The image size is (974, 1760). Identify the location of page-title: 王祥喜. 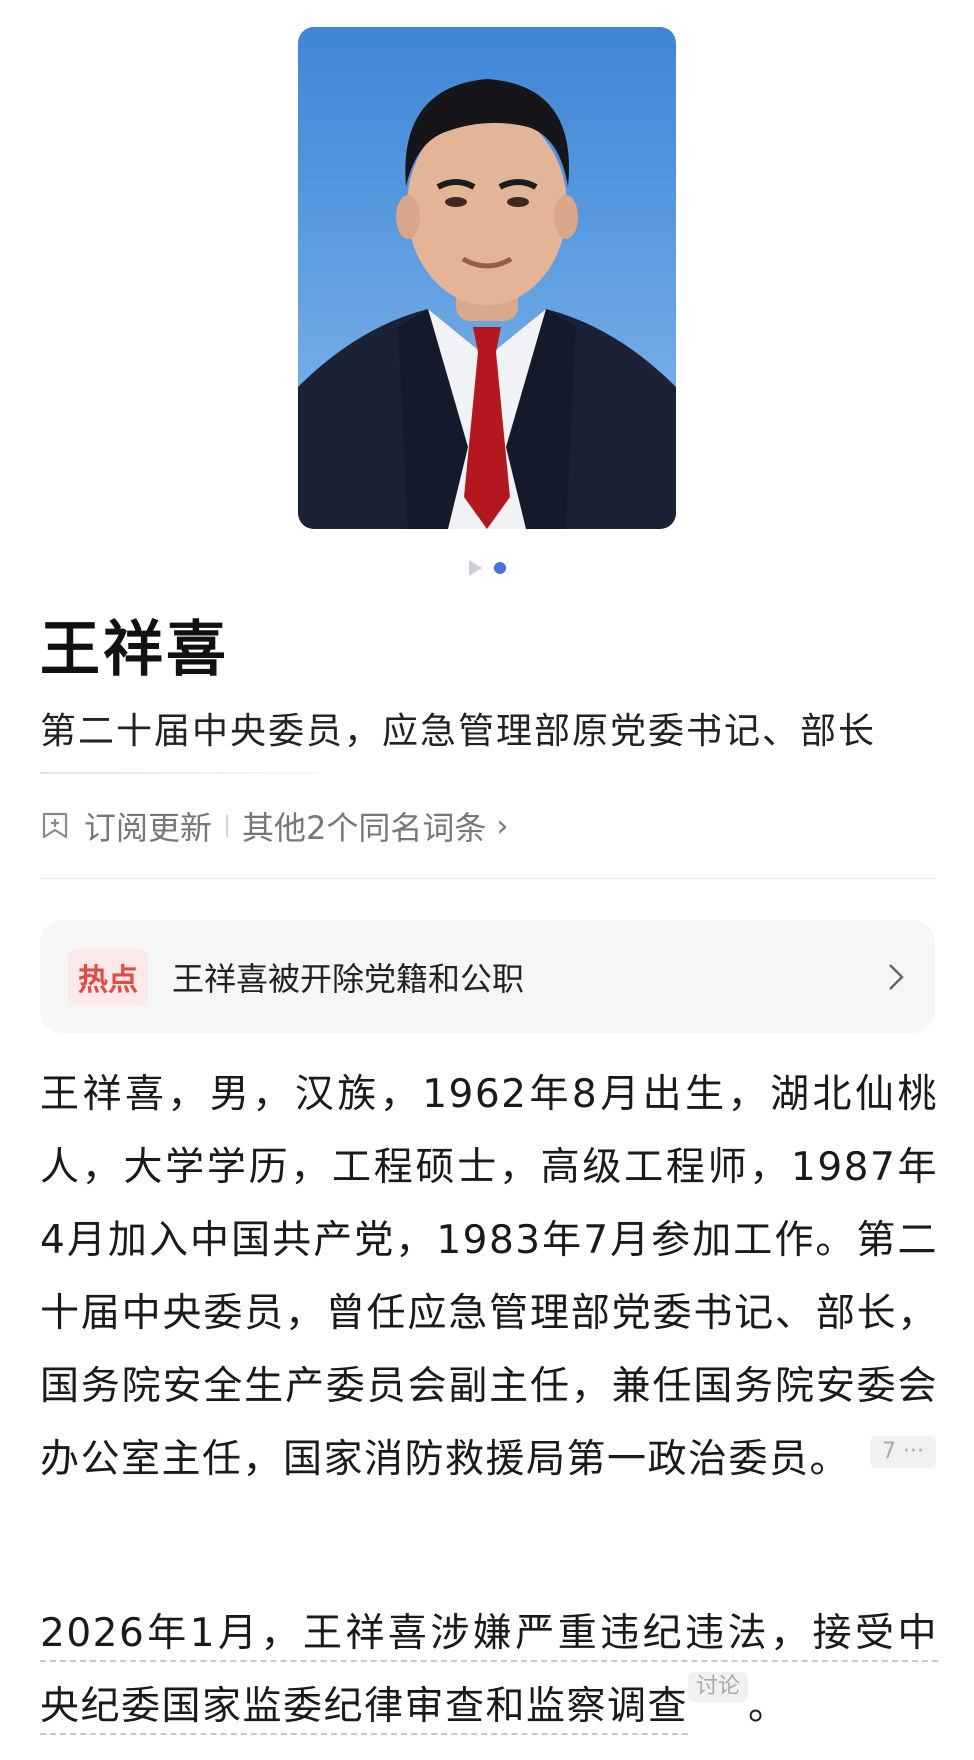
(134, 650).